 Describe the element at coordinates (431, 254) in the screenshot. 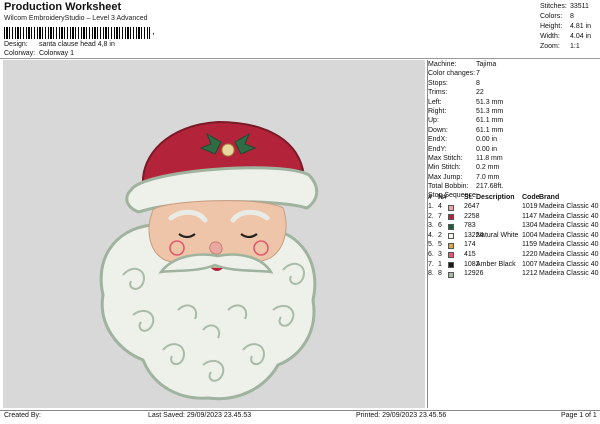

I see `row-number: 6.` at that location.